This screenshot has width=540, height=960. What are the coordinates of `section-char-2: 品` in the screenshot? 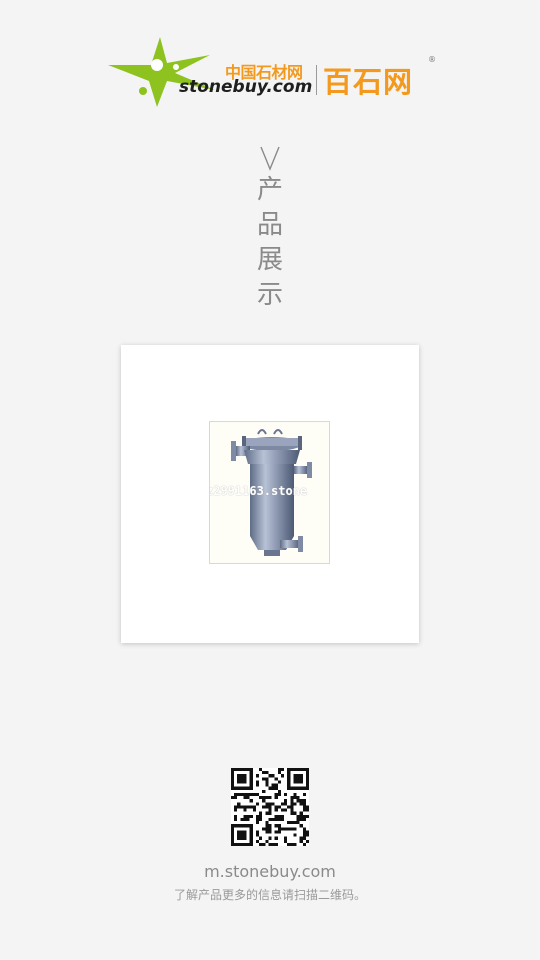 It's located at (269, 225).